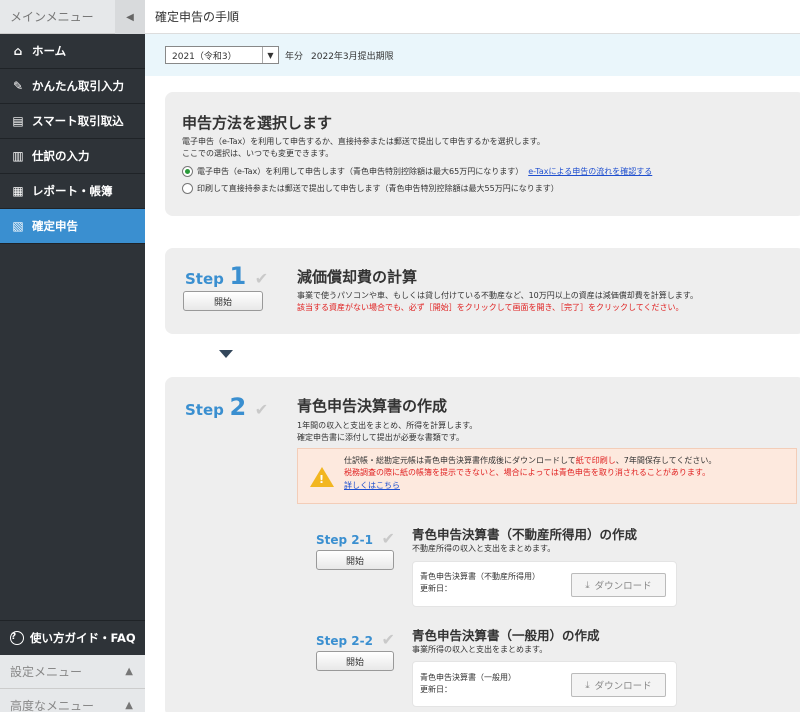 The width and height of the screenshot is (800, 712). I want to click on step22-desc: 事業所得の収入と支出をまとめます。, so click(480, 649).